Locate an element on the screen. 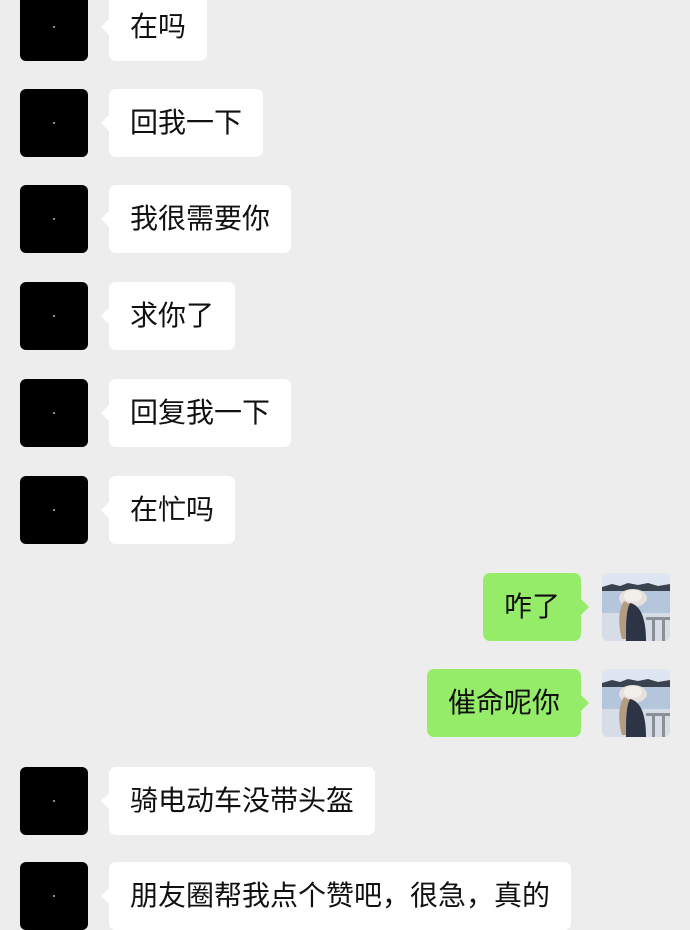 The image size is (690, 930). message-bubble: 朋友圈帮我点个赞吧，很急，真的 is located at coordinates (336, 896).